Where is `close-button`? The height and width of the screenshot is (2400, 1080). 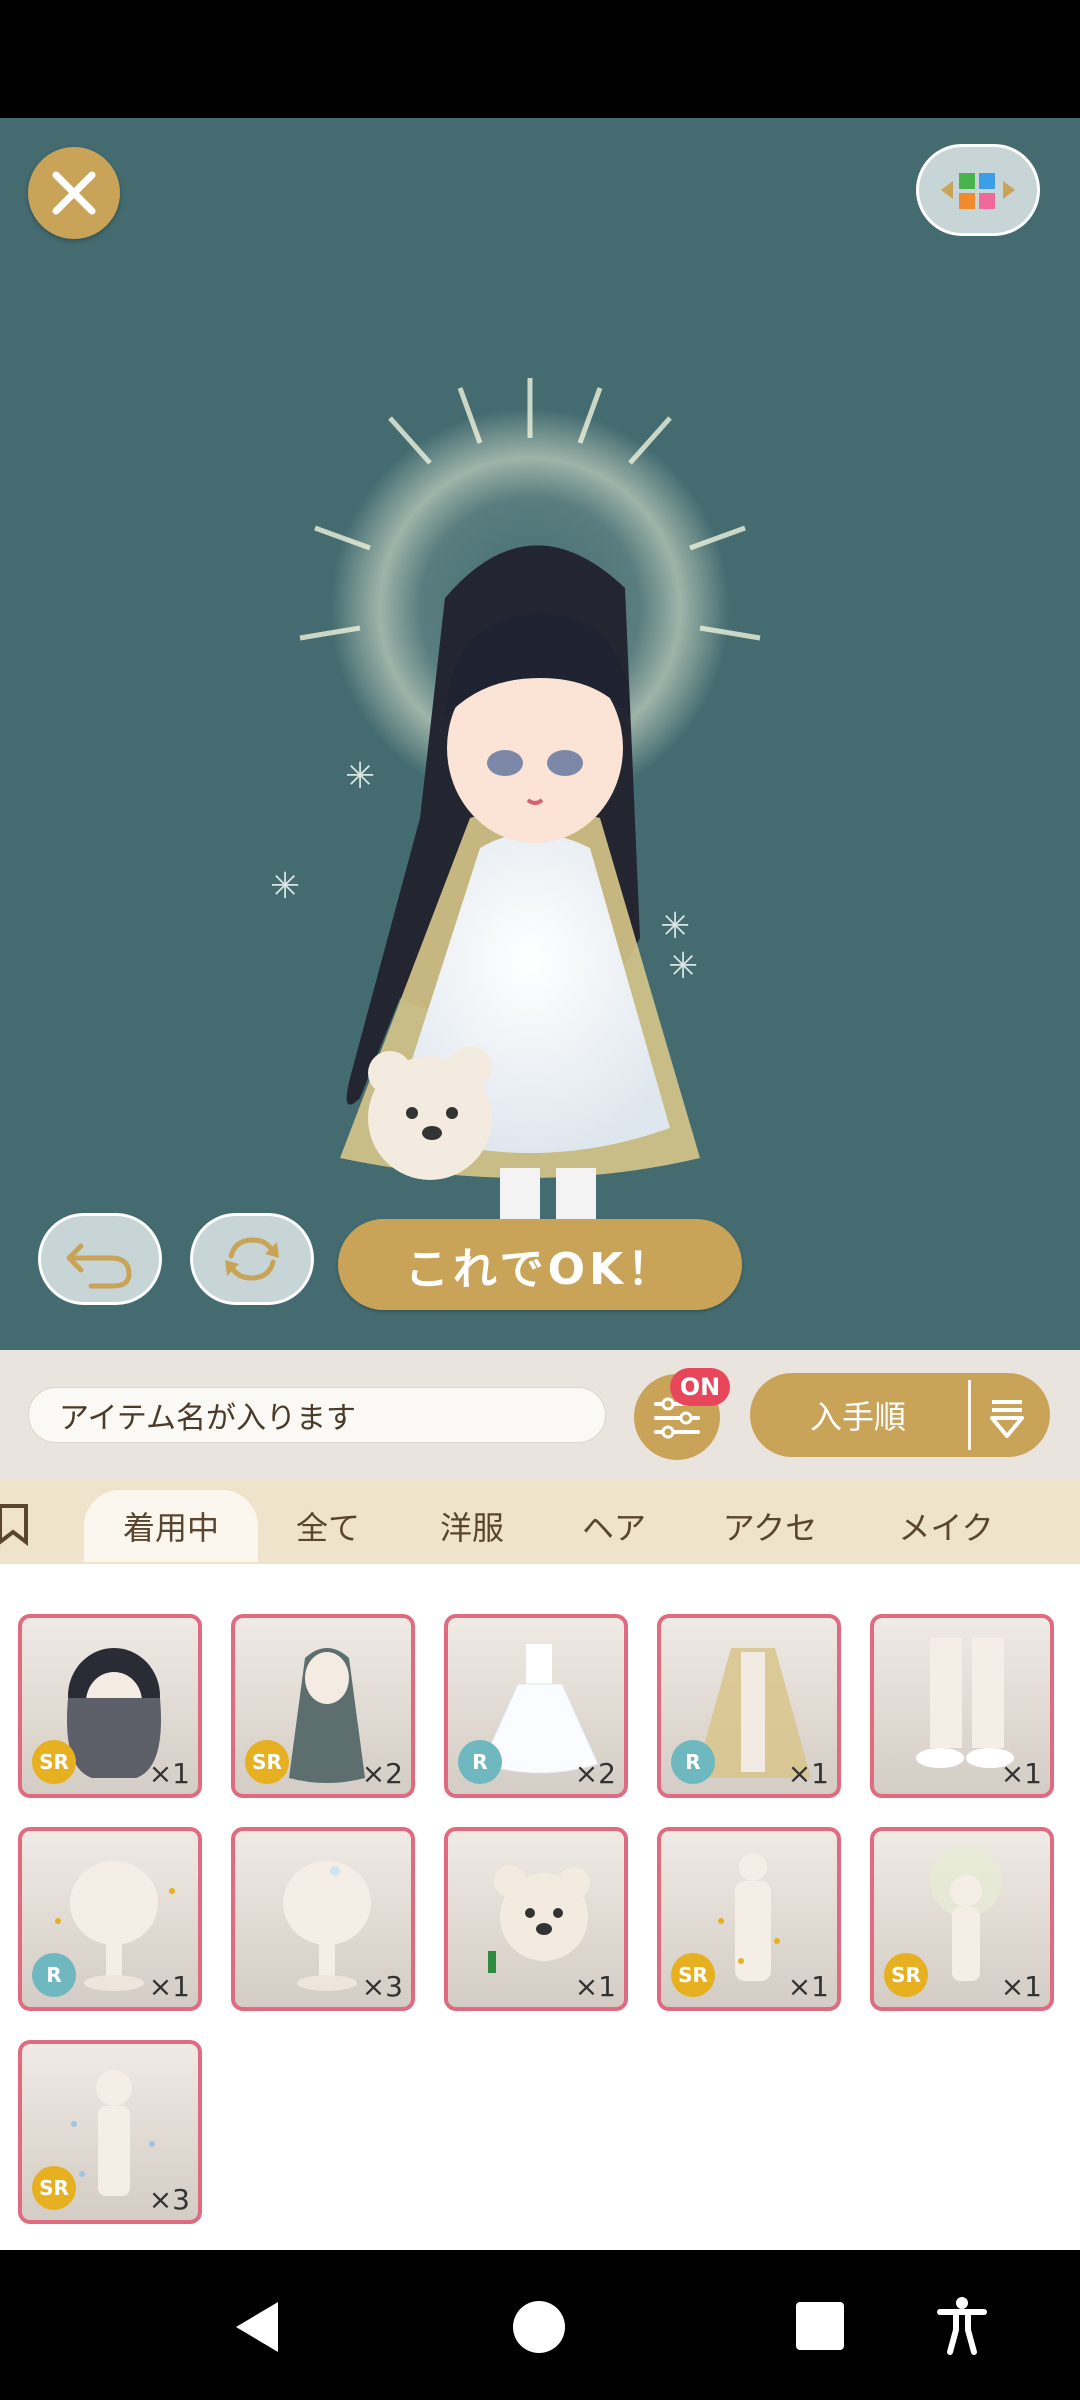 close-button is located at coordinates (74, 193).